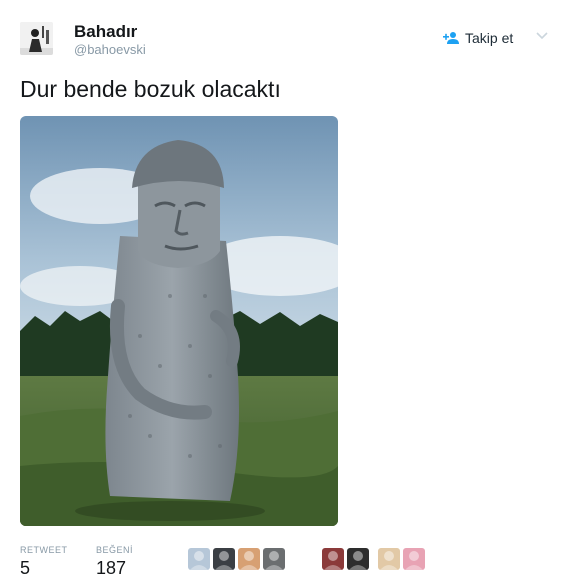 The width and height of the screenshot is (563, 585). I want to click on avatar, so click(36, 38).